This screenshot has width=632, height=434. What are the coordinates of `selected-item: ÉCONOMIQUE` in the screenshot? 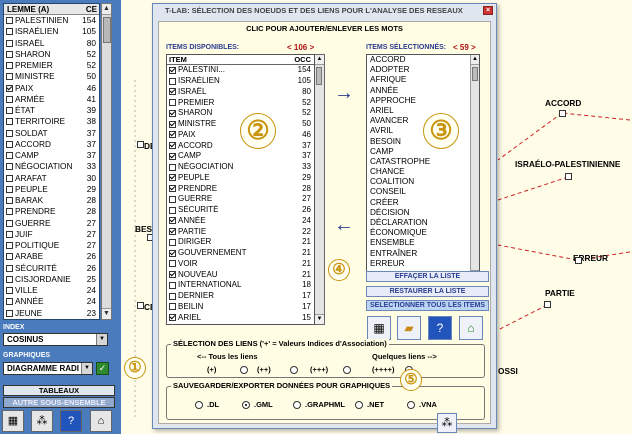 It's located at (423, 233).